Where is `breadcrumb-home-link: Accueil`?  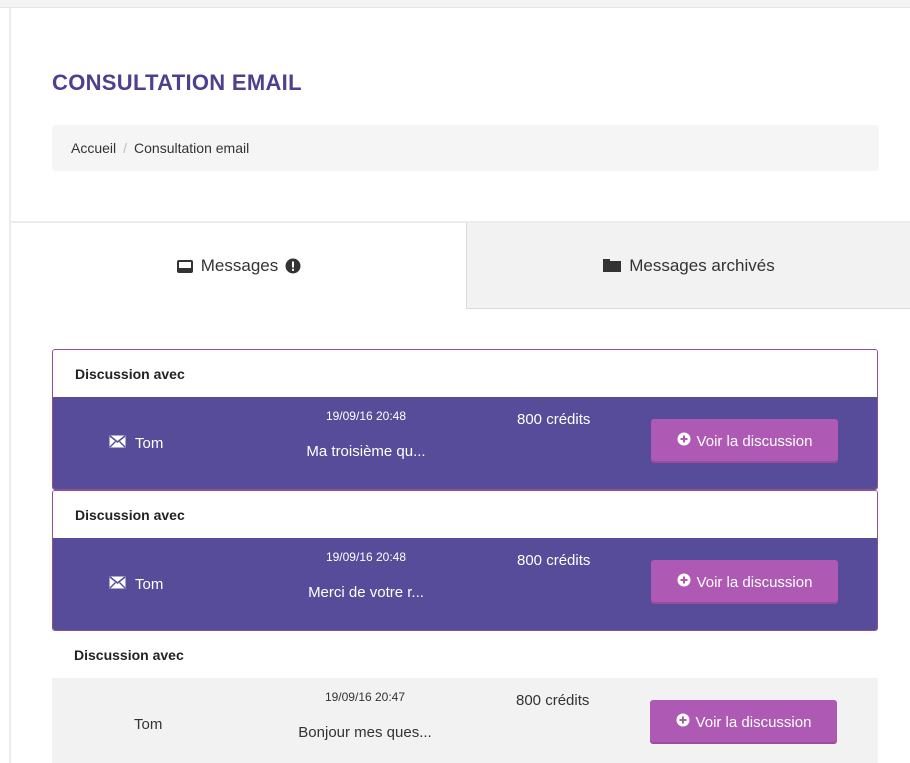 breadcrumb-home-link: Accueil is located at coordinates (93, 148).